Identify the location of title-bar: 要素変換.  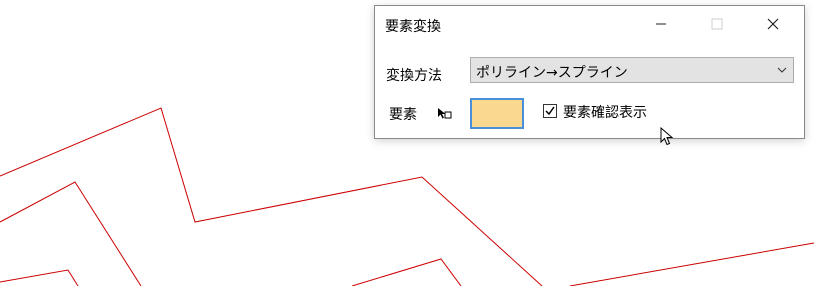
(589, 25).